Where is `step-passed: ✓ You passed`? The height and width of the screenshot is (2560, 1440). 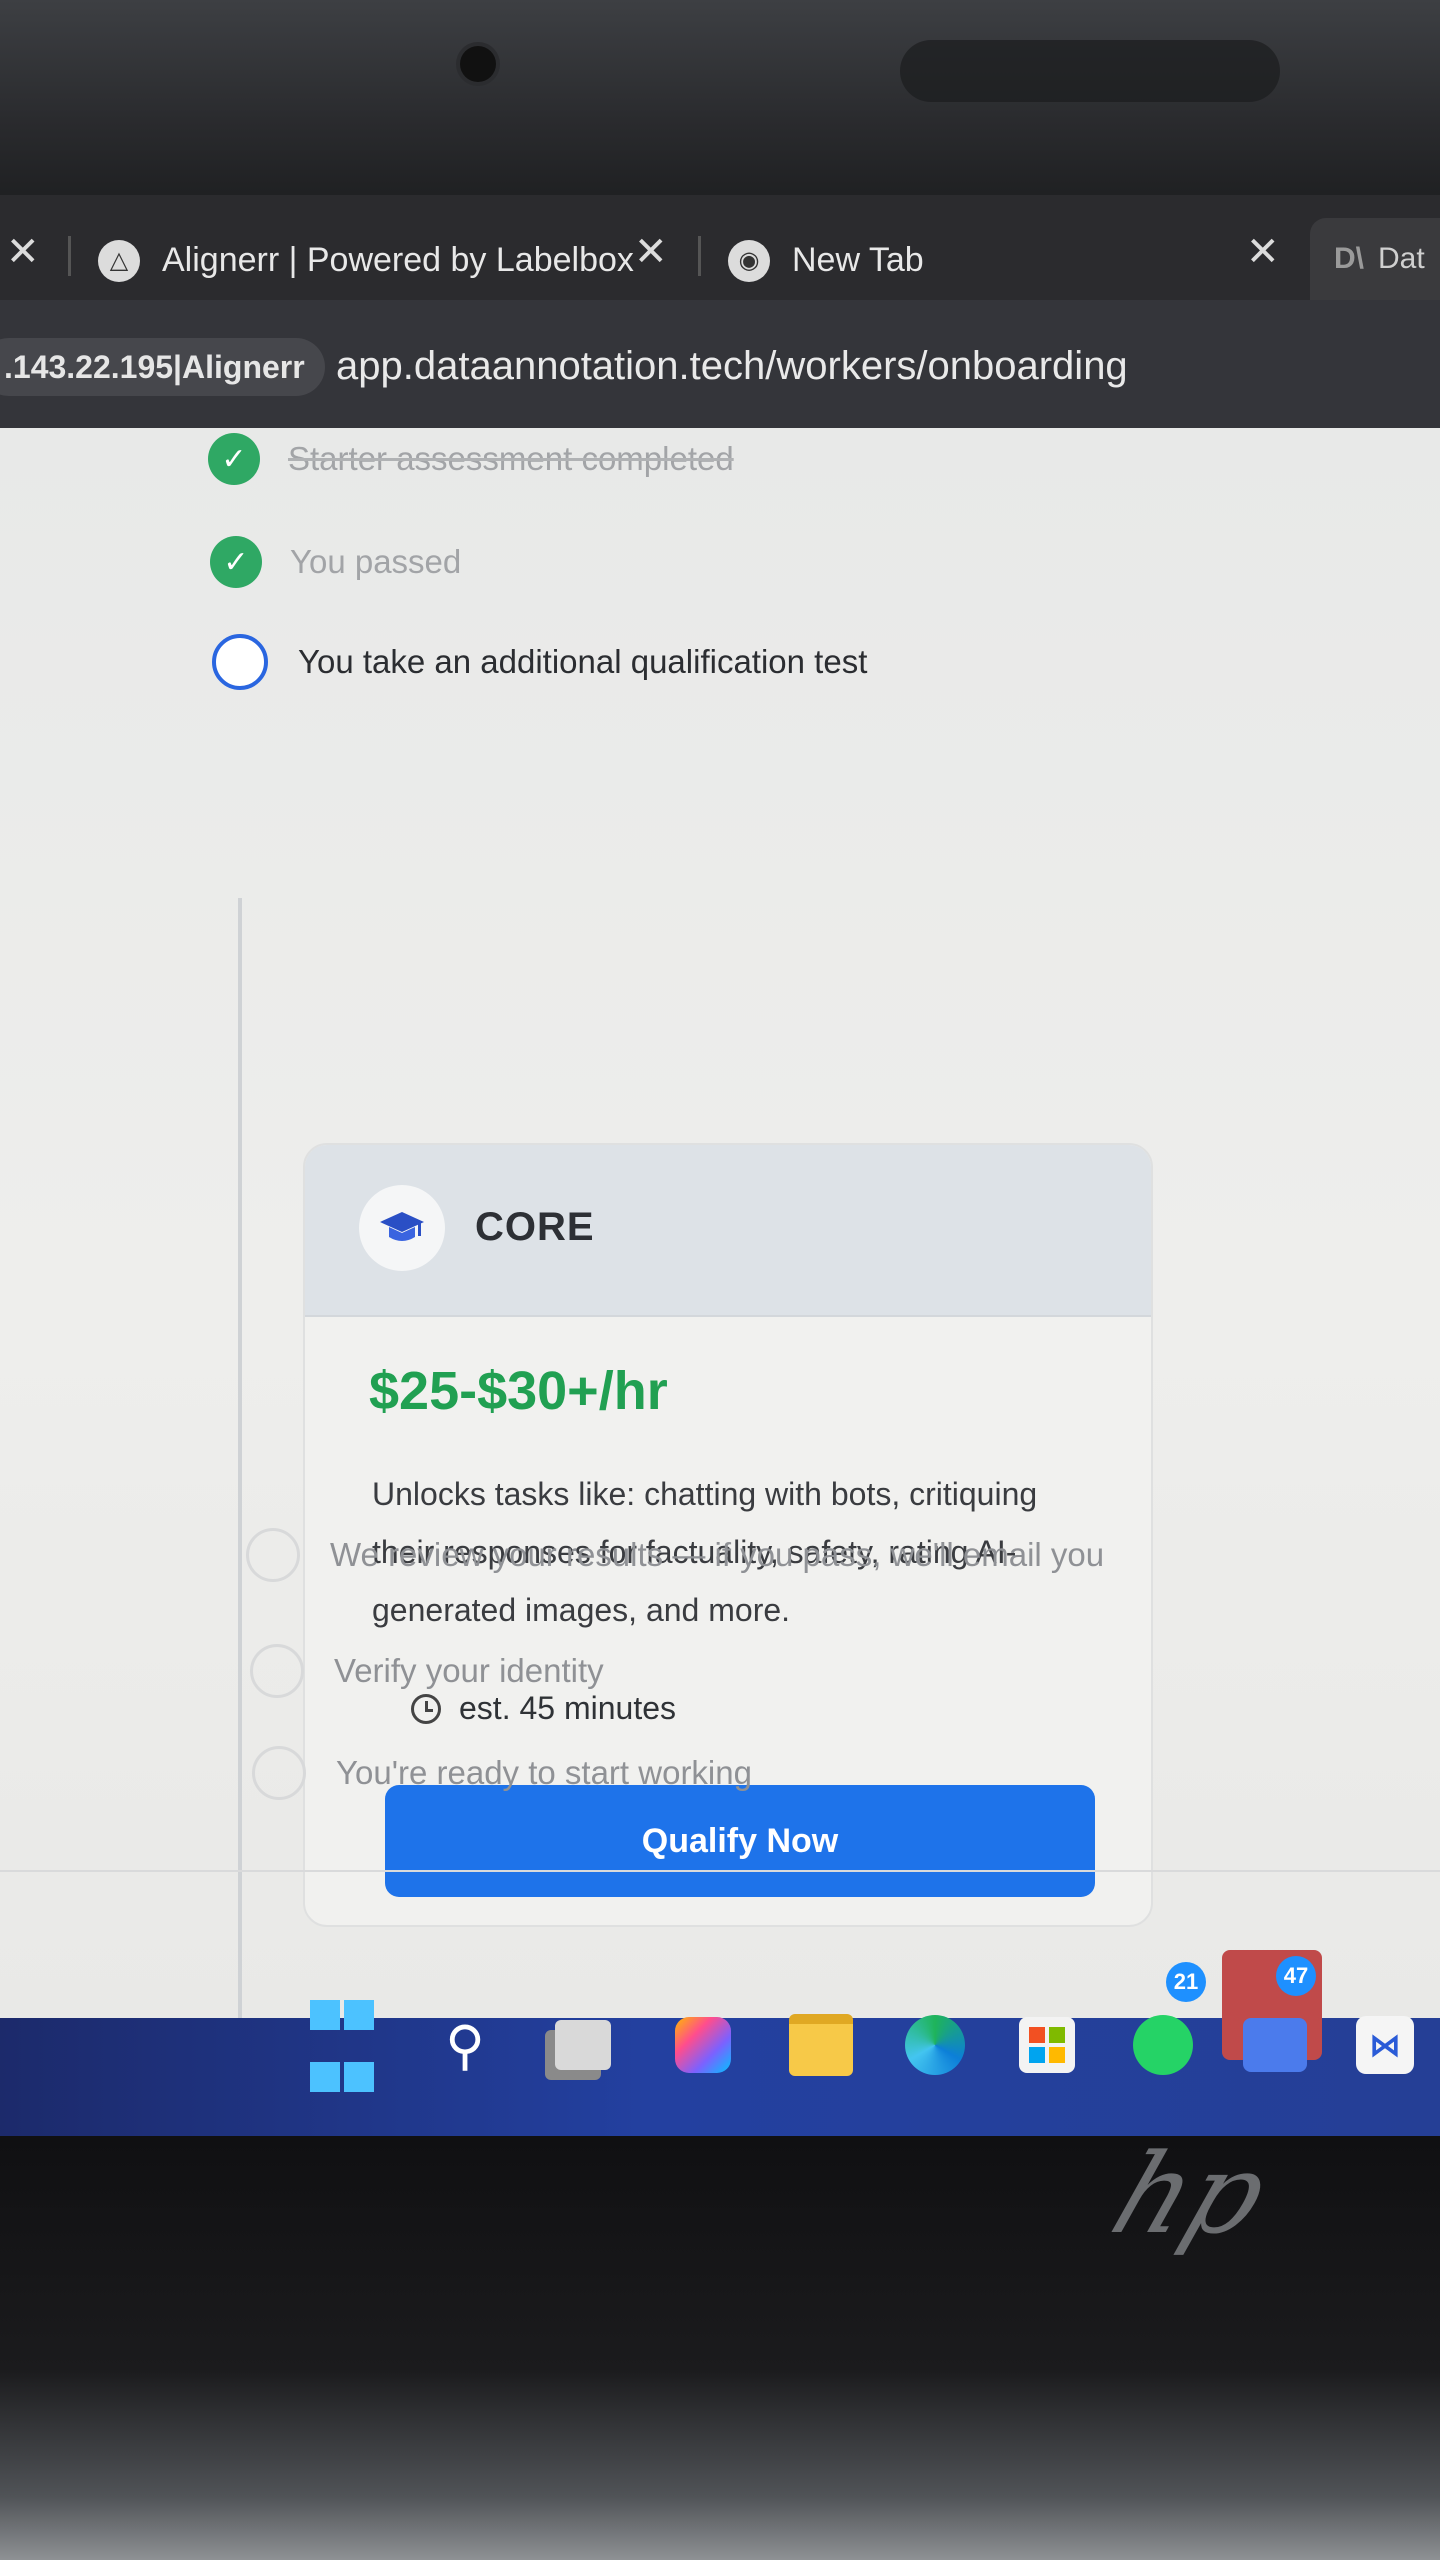 step-passed: ✓ You passed is located at coordinates (335, 562).